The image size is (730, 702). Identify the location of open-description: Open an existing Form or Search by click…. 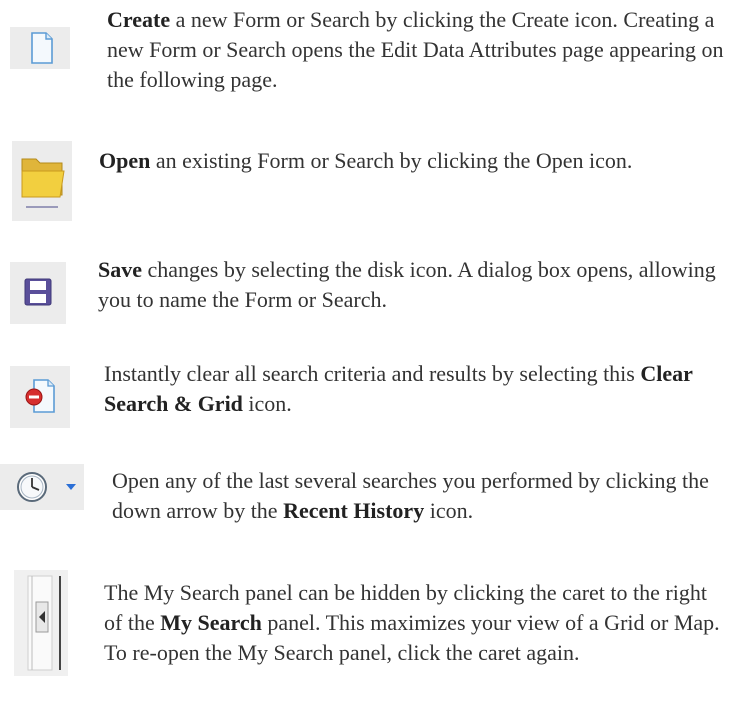
(366, 160).